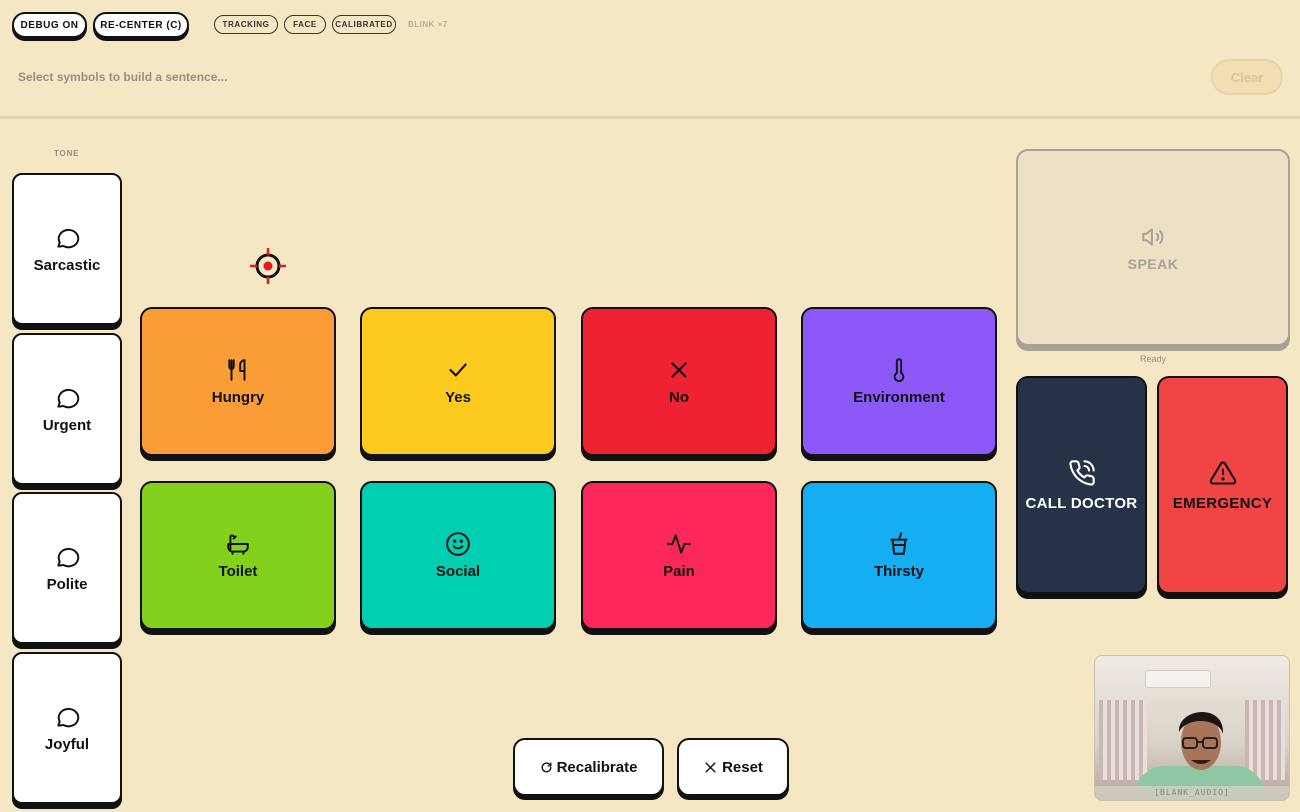  I want to click on symbol-label: Thirsty, so click(898, 571).